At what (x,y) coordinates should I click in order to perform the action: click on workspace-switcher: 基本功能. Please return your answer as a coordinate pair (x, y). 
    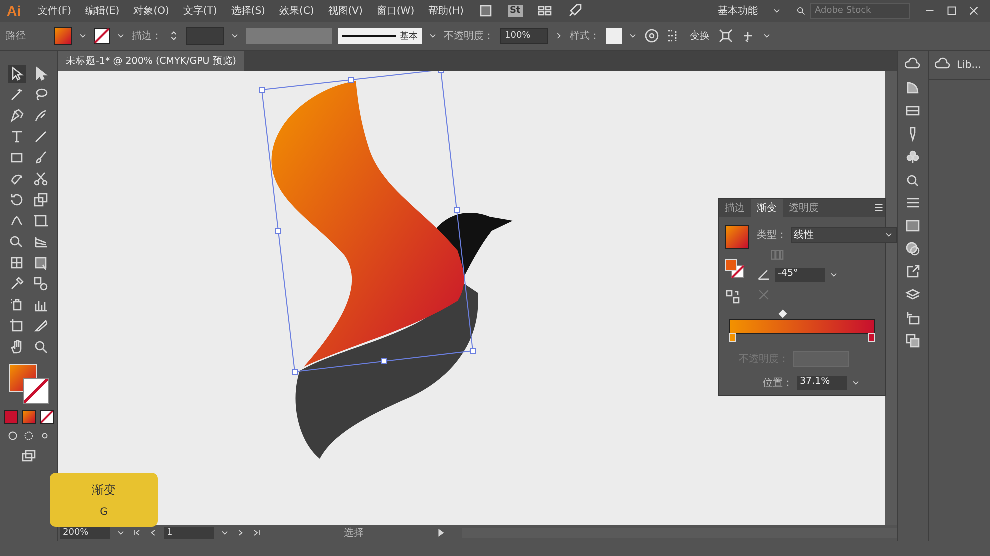
    Looking at the image, I should click on (738, 11).